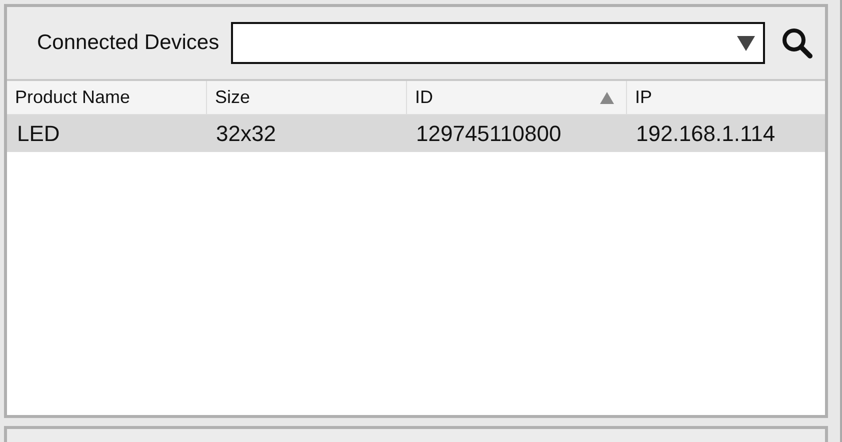 Image resolution: width=842 pixels, height=442 pixels. What do you see at coordinates (246, 133) in the screenshot?
I see `table-cell-text: 32x32` at bounding box center [246, 133].